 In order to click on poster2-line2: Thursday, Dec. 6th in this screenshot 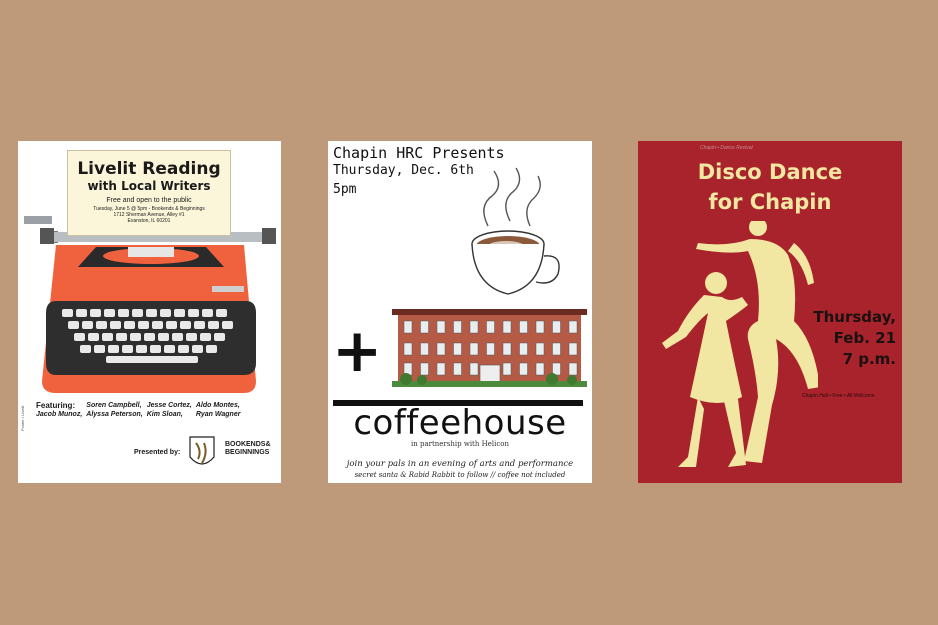, I will do `click(403, 170)`.